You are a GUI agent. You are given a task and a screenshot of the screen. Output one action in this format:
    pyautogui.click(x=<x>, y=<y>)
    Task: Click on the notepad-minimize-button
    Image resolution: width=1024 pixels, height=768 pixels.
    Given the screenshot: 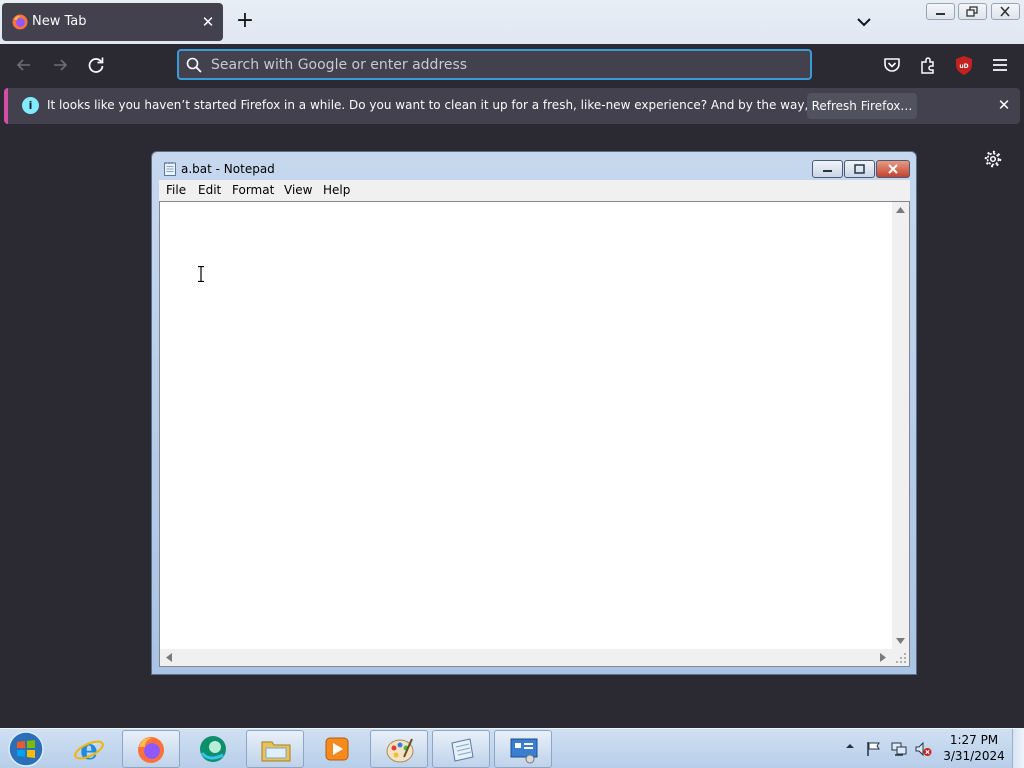 What is the action you would take?
    pyautogui.click(x=827, y=169)
    